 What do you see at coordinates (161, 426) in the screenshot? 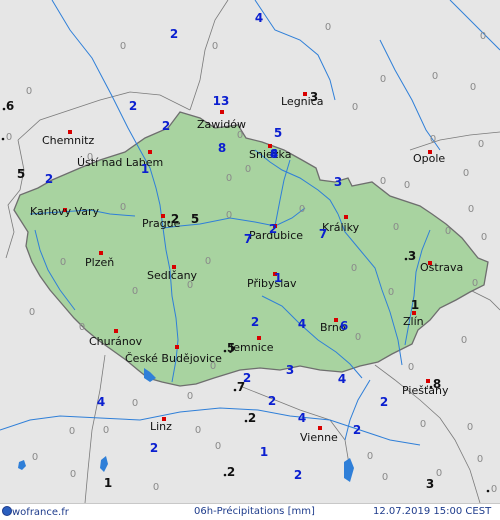
I see `city-label: Linz` at bounding box center [161, 426].